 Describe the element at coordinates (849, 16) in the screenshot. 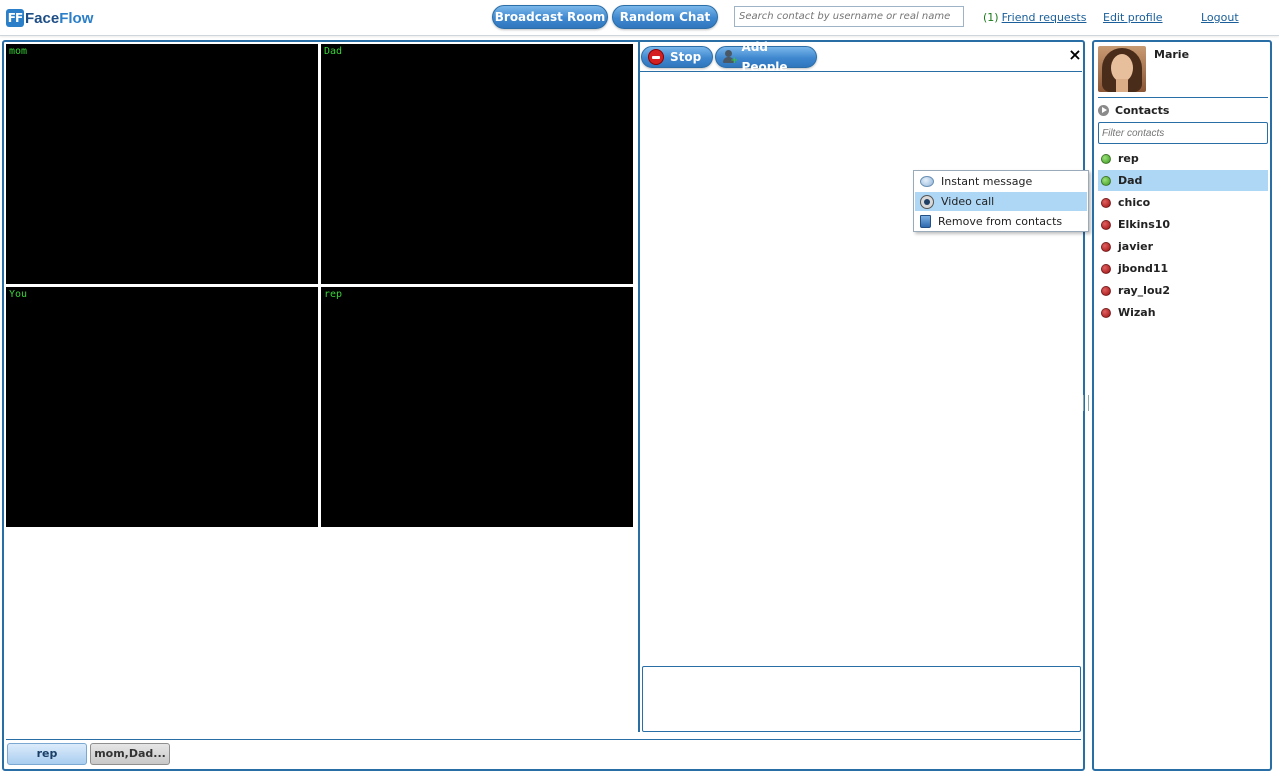

I see `contact-search-input` at that location.